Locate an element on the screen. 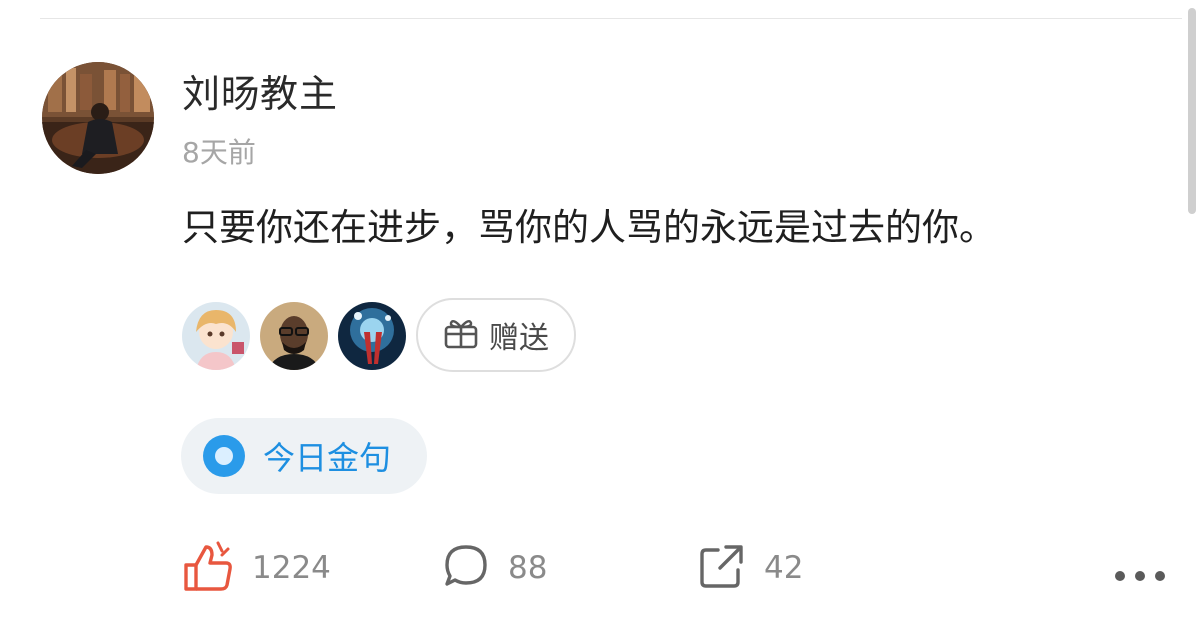 The width and height of the screenshot is (1200, 618). topic-chip: 今日金句 is located at coordinates (304, 456).